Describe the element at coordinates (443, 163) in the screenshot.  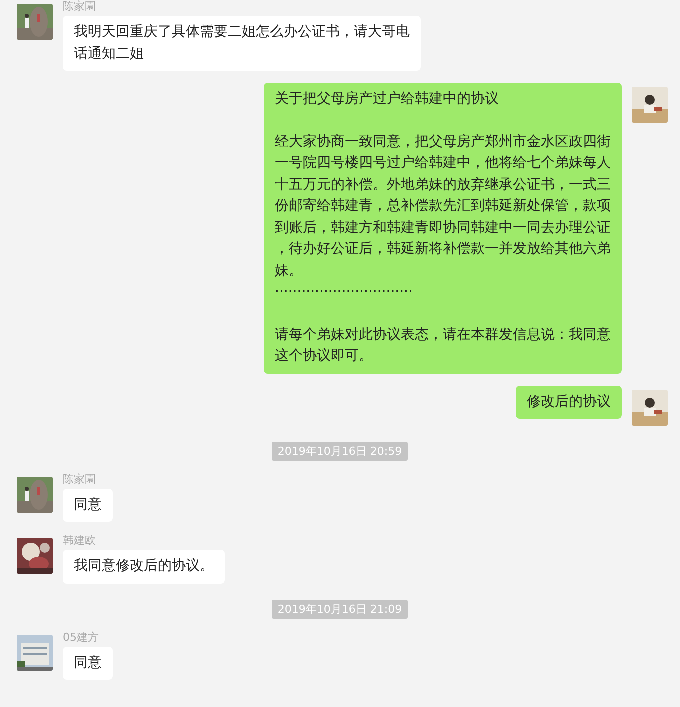
I see `message-text: 一号院四号楼四号过户给韩建中，他将给七个弟妹每人` at that location.